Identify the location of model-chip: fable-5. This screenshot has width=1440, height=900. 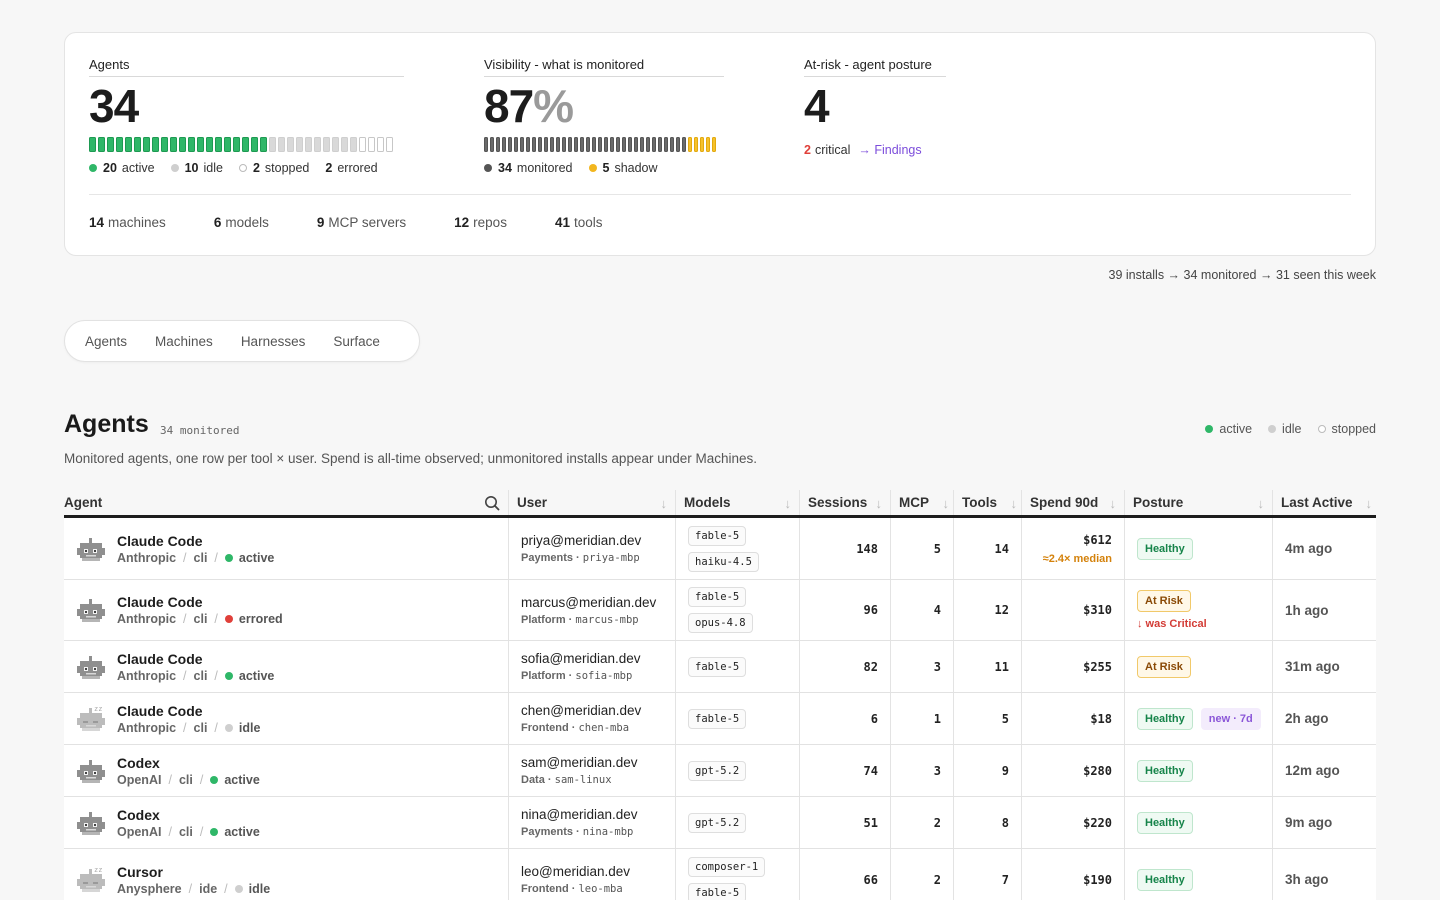
(717, 597).